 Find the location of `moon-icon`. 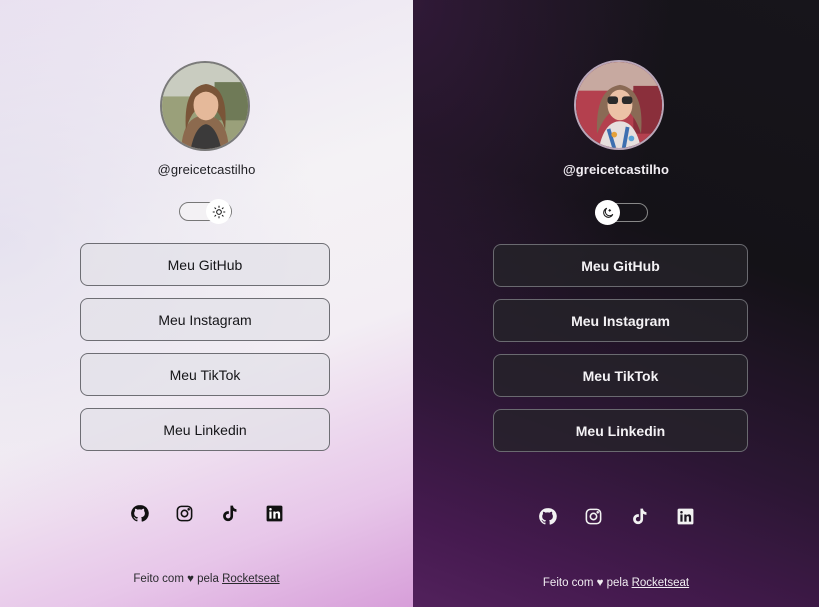

moon-icon is located at coordinates (607, 212).